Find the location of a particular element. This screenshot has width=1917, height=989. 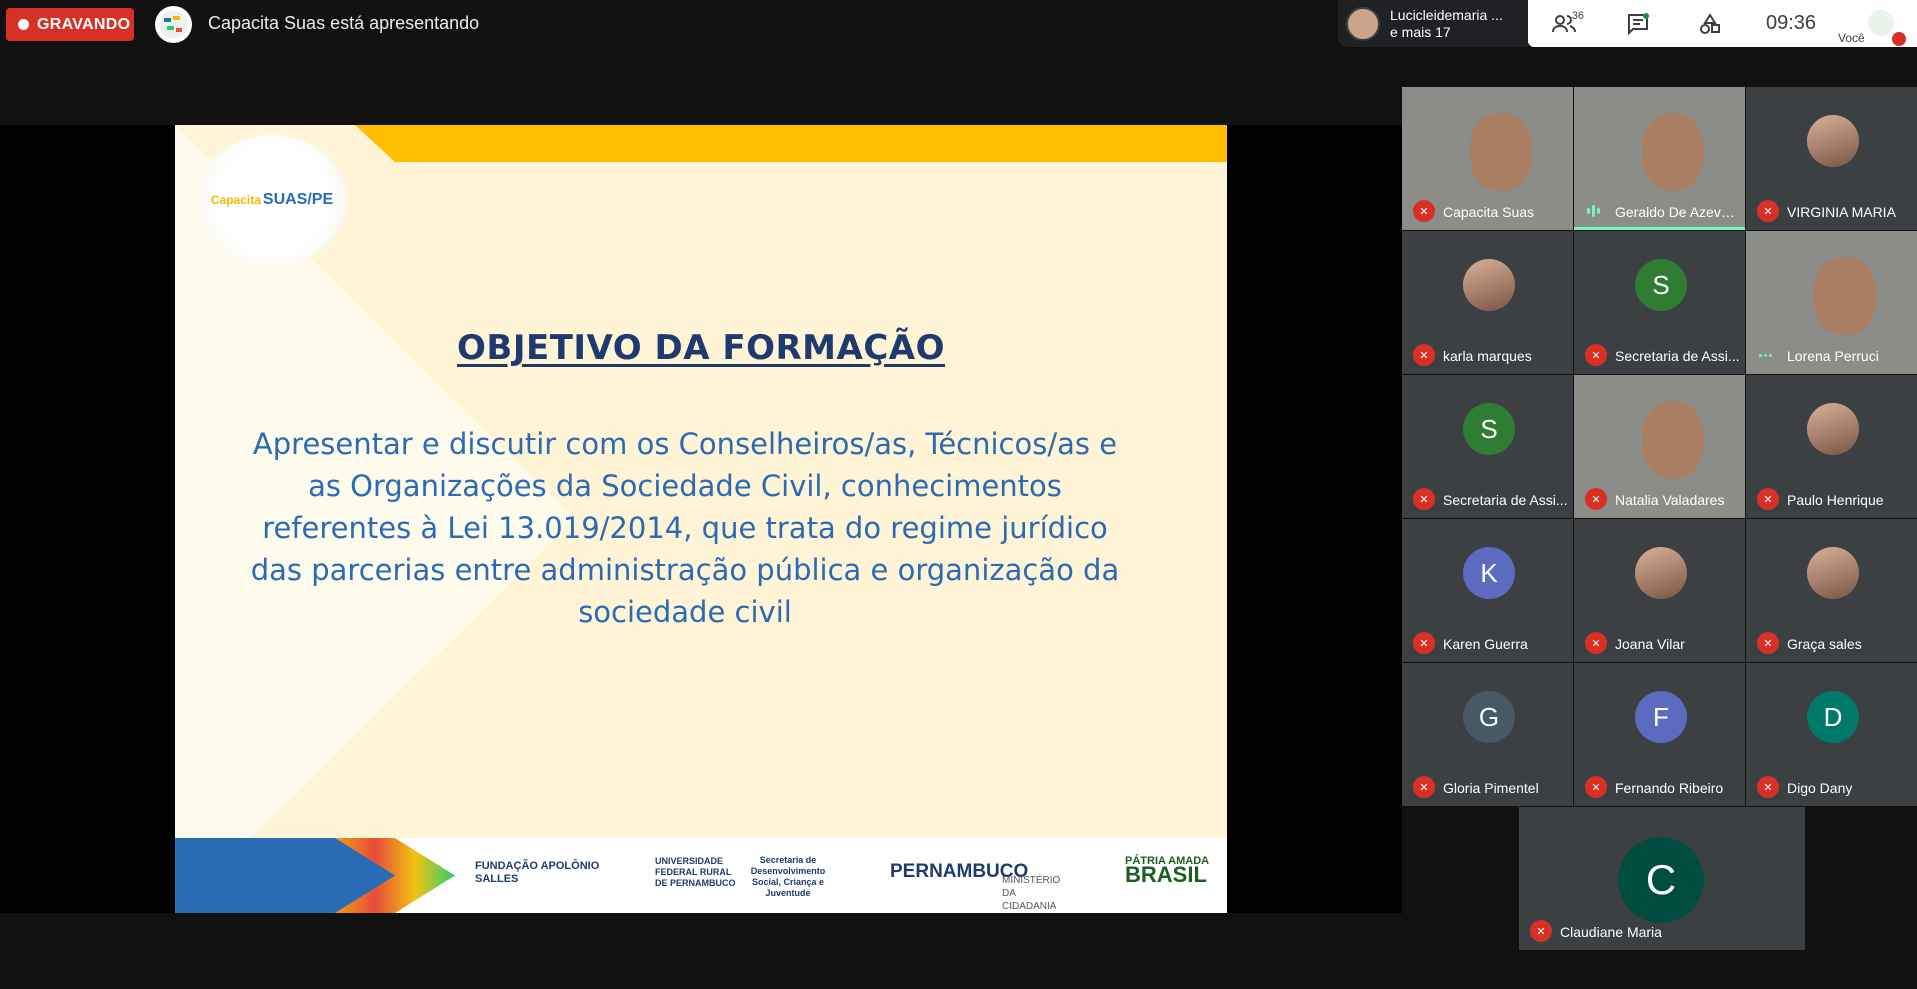

participant-tile: ✕ Capacita Suas is located at coordinates (1487, 158).